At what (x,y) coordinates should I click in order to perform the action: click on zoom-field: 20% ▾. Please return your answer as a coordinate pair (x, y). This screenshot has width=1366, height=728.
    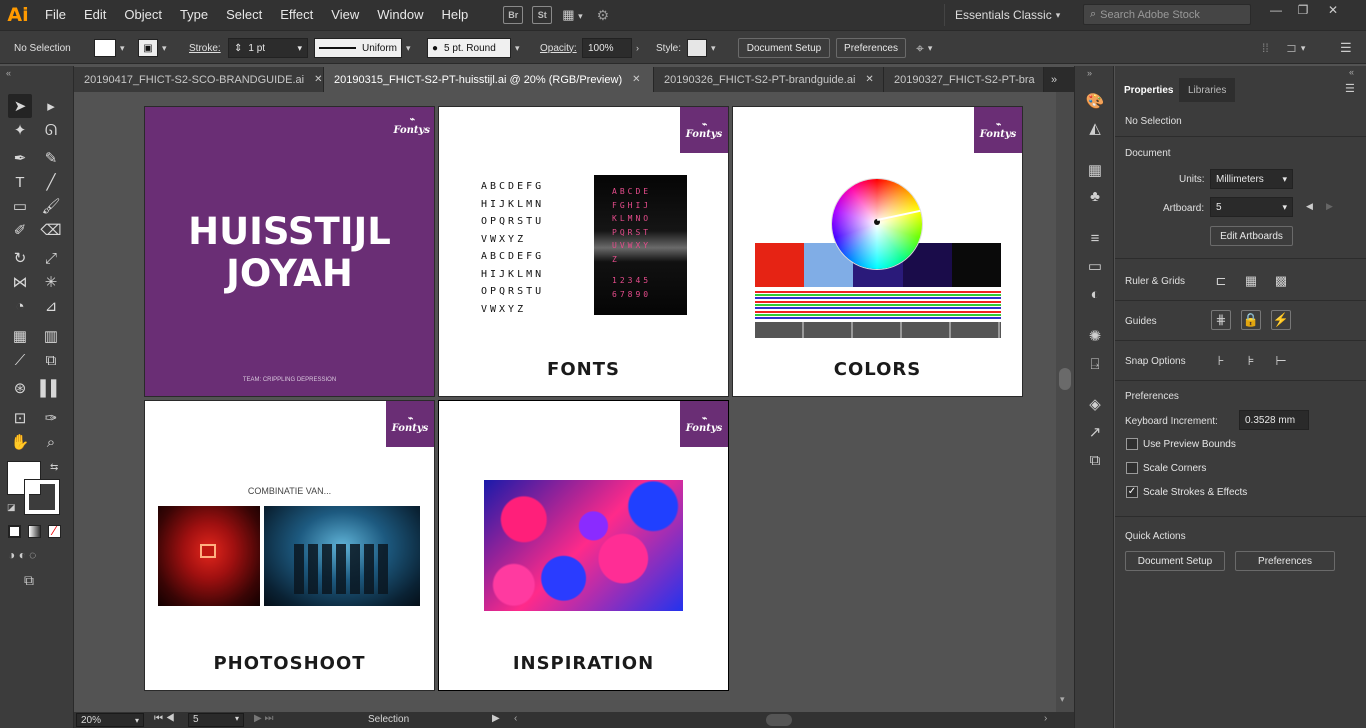
    Looking at the image, I should click on (110, 720).